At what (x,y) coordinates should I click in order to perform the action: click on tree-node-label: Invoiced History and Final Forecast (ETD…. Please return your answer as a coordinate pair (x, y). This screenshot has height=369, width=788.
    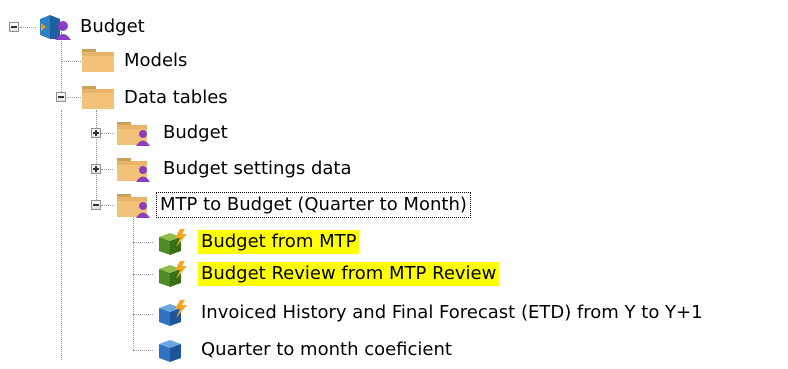
    Looking at the image, I should click on (452, 312).